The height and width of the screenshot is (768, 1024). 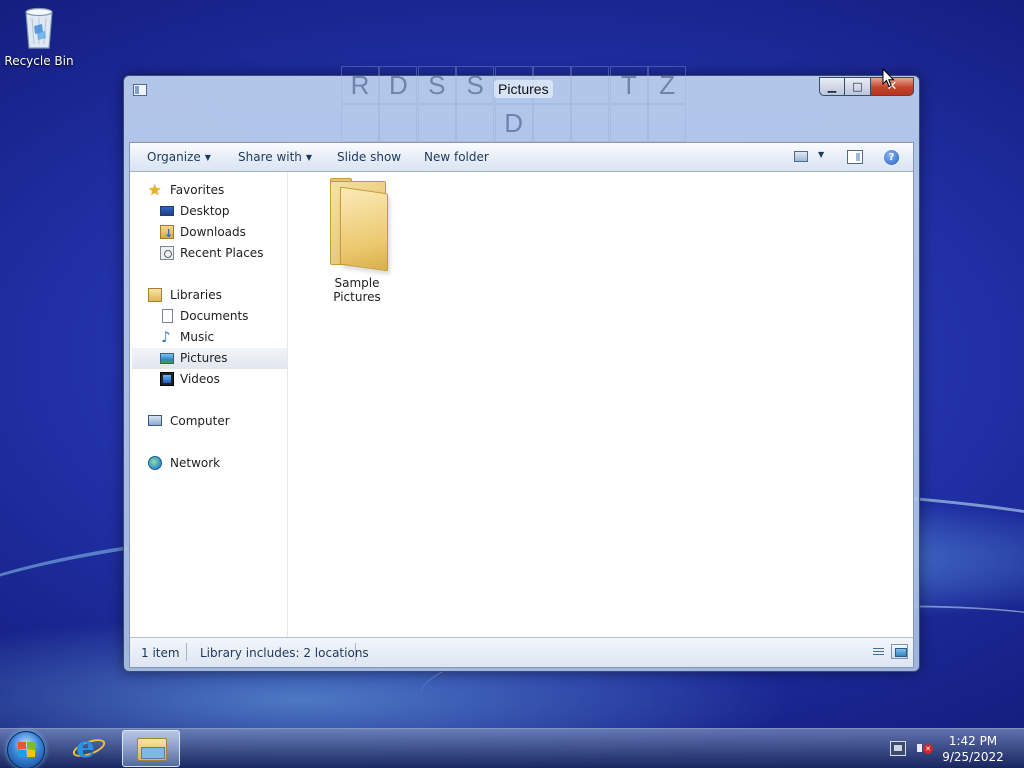 I want to click on recycle-bin-icon, so click(x=39, y=28).